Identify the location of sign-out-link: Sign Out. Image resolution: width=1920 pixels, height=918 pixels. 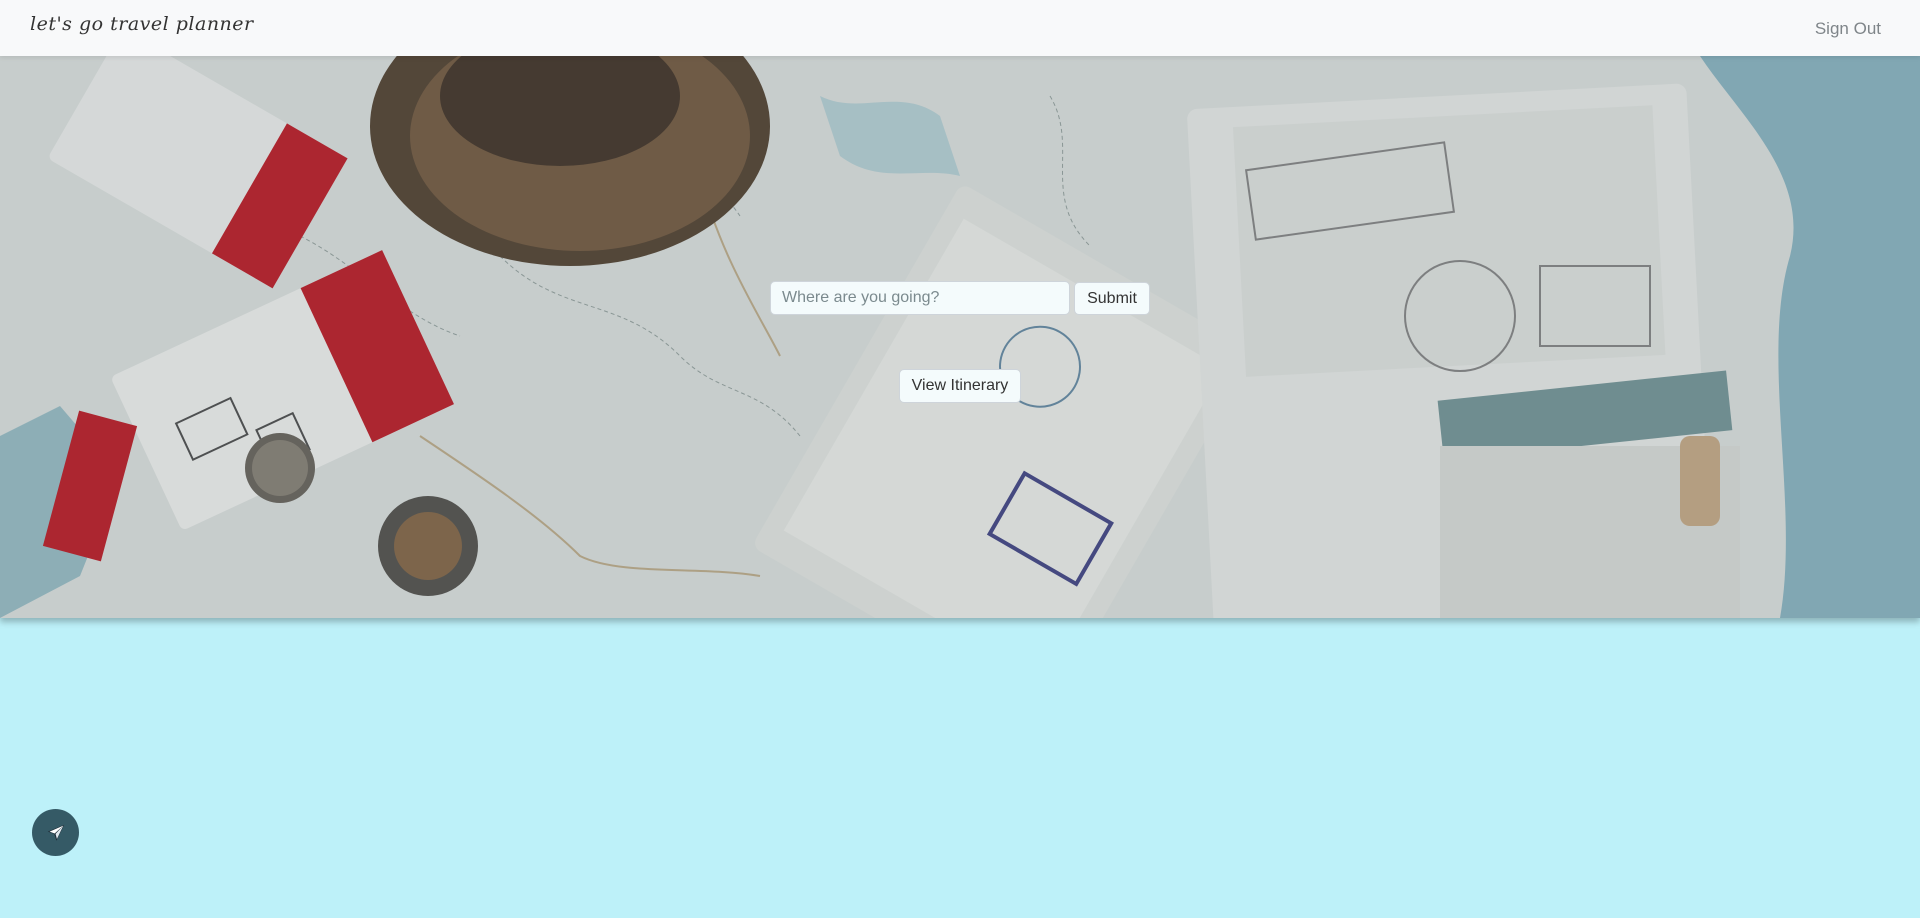
(1848, 29).